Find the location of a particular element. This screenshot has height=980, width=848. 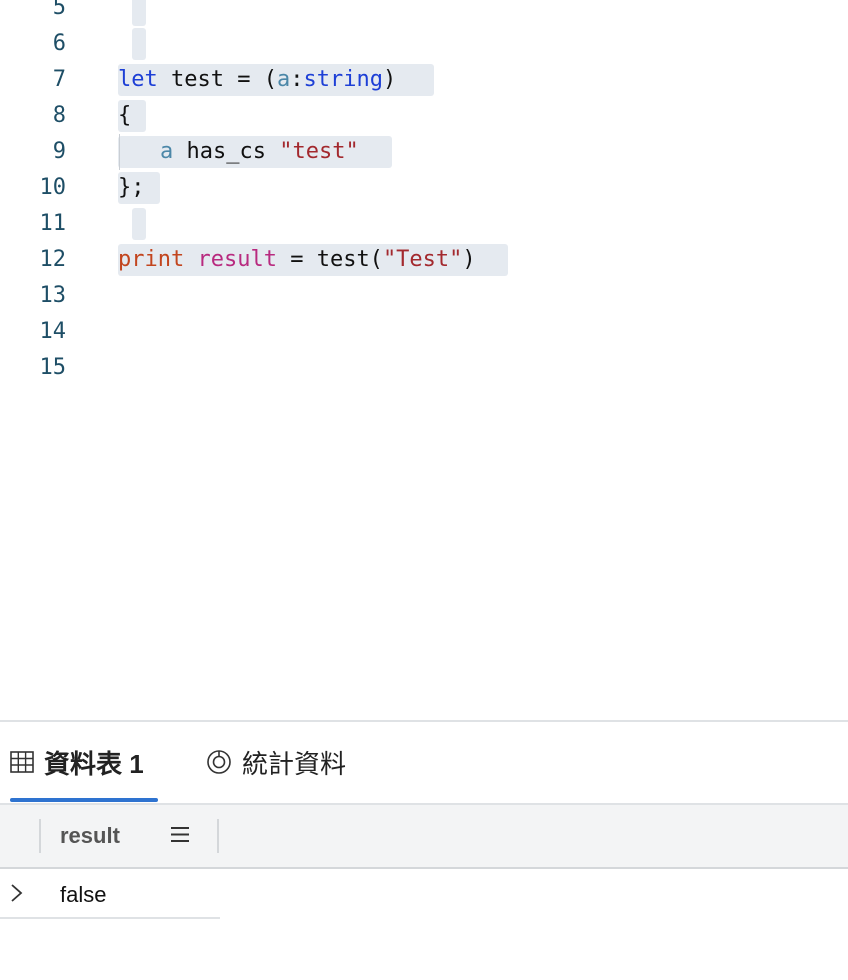

line-number: 6 is located at coordinates (59, 43).